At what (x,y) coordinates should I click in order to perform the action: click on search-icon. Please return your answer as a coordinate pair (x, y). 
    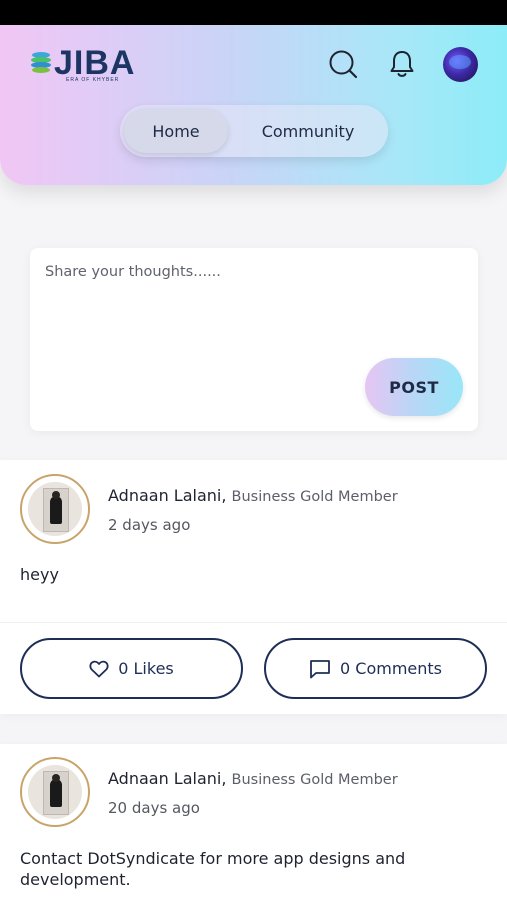
    Looking at the image, I should click on (343, 64).